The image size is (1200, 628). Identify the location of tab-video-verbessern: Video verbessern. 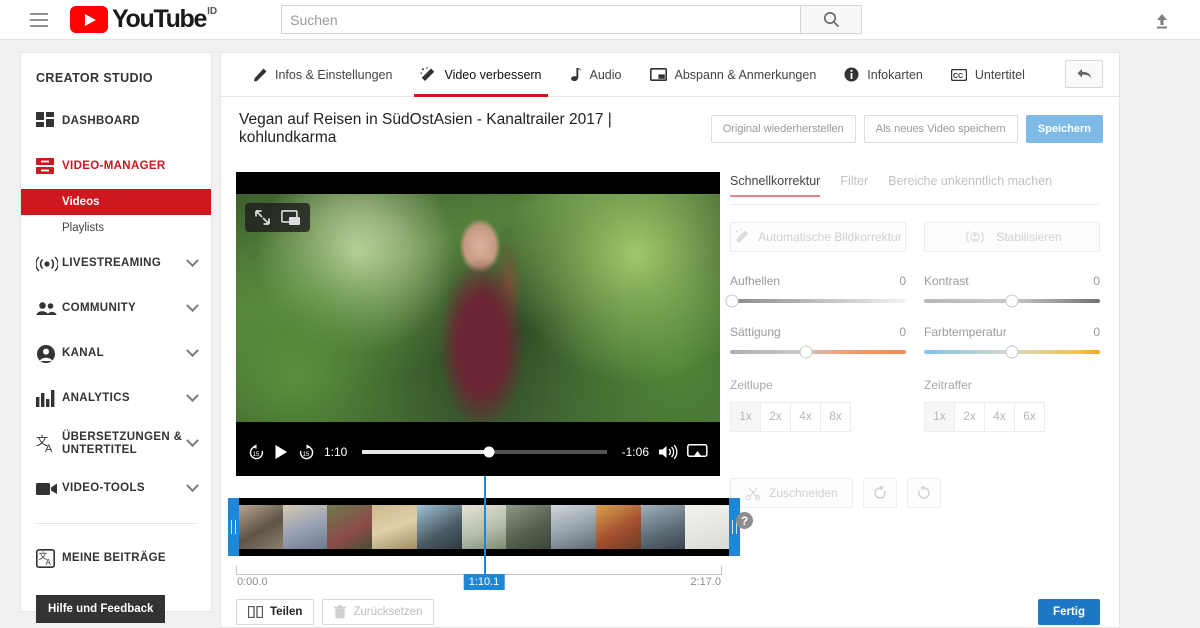
(480, 75).